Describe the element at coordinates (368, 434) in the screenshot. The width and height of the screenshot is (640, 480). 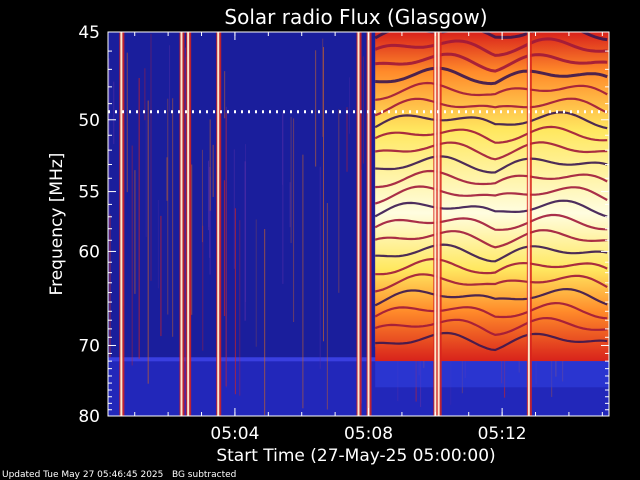
I see `x-tick-label: 05:08` at that location.